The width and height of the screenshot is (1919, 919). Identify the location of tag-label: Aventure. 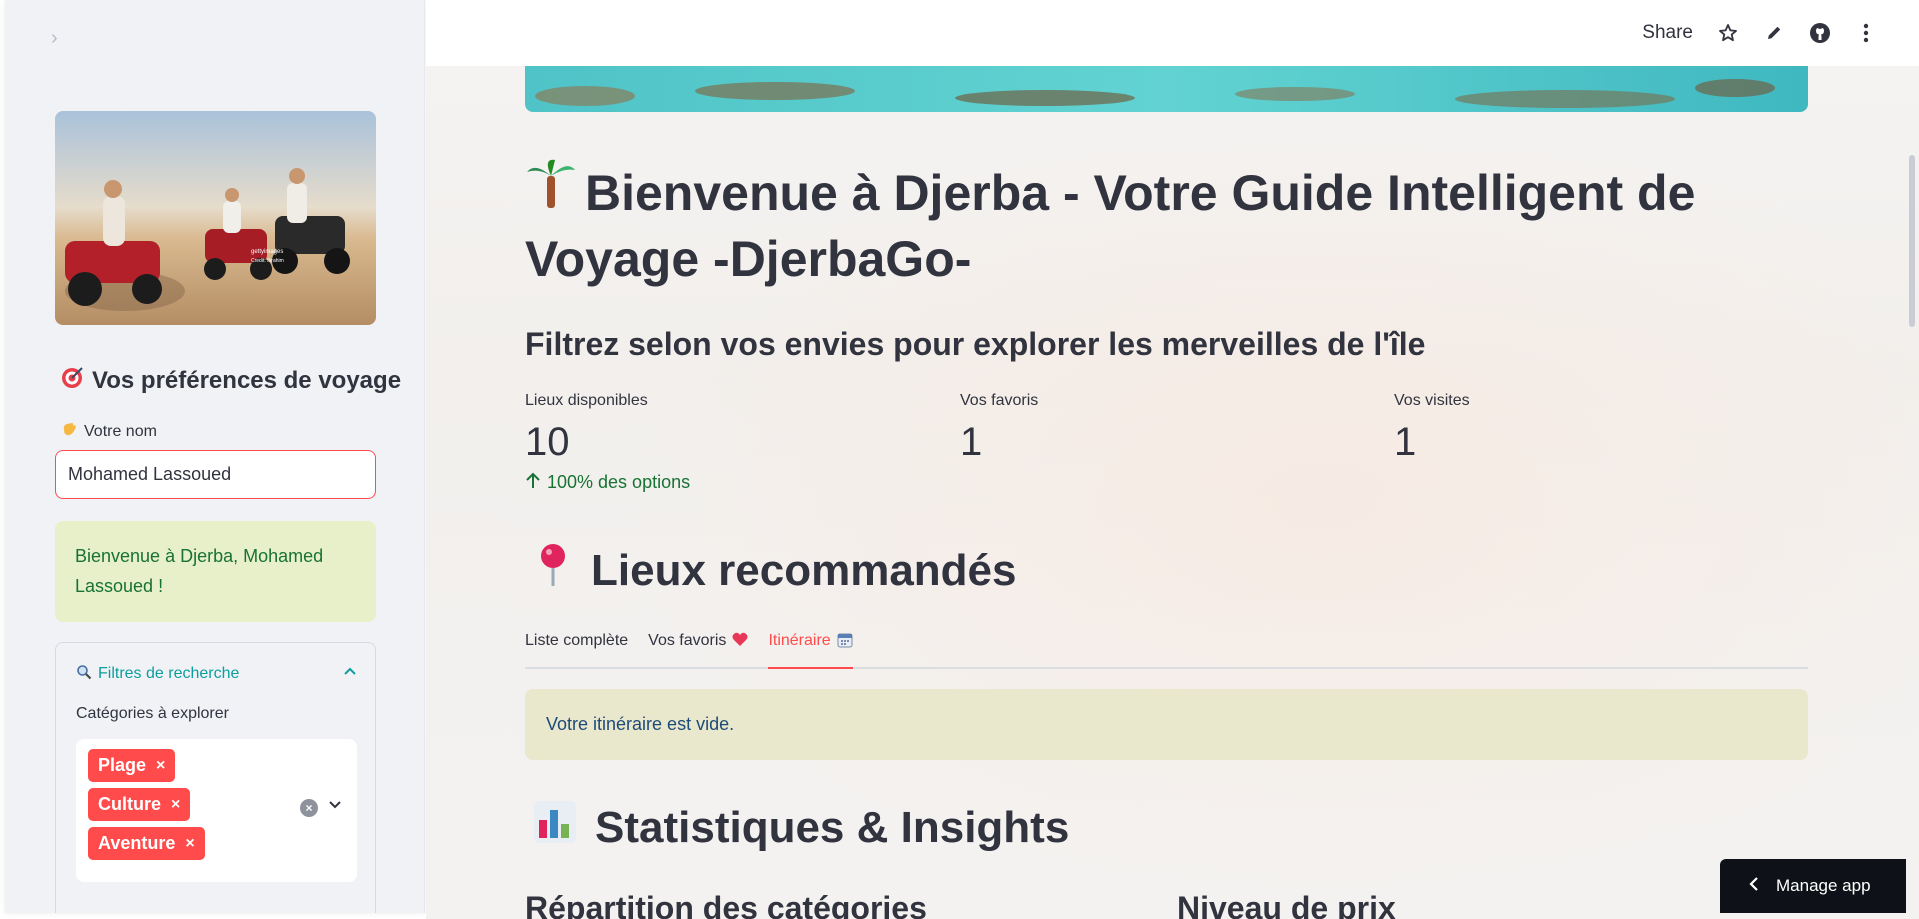
(137, 843).